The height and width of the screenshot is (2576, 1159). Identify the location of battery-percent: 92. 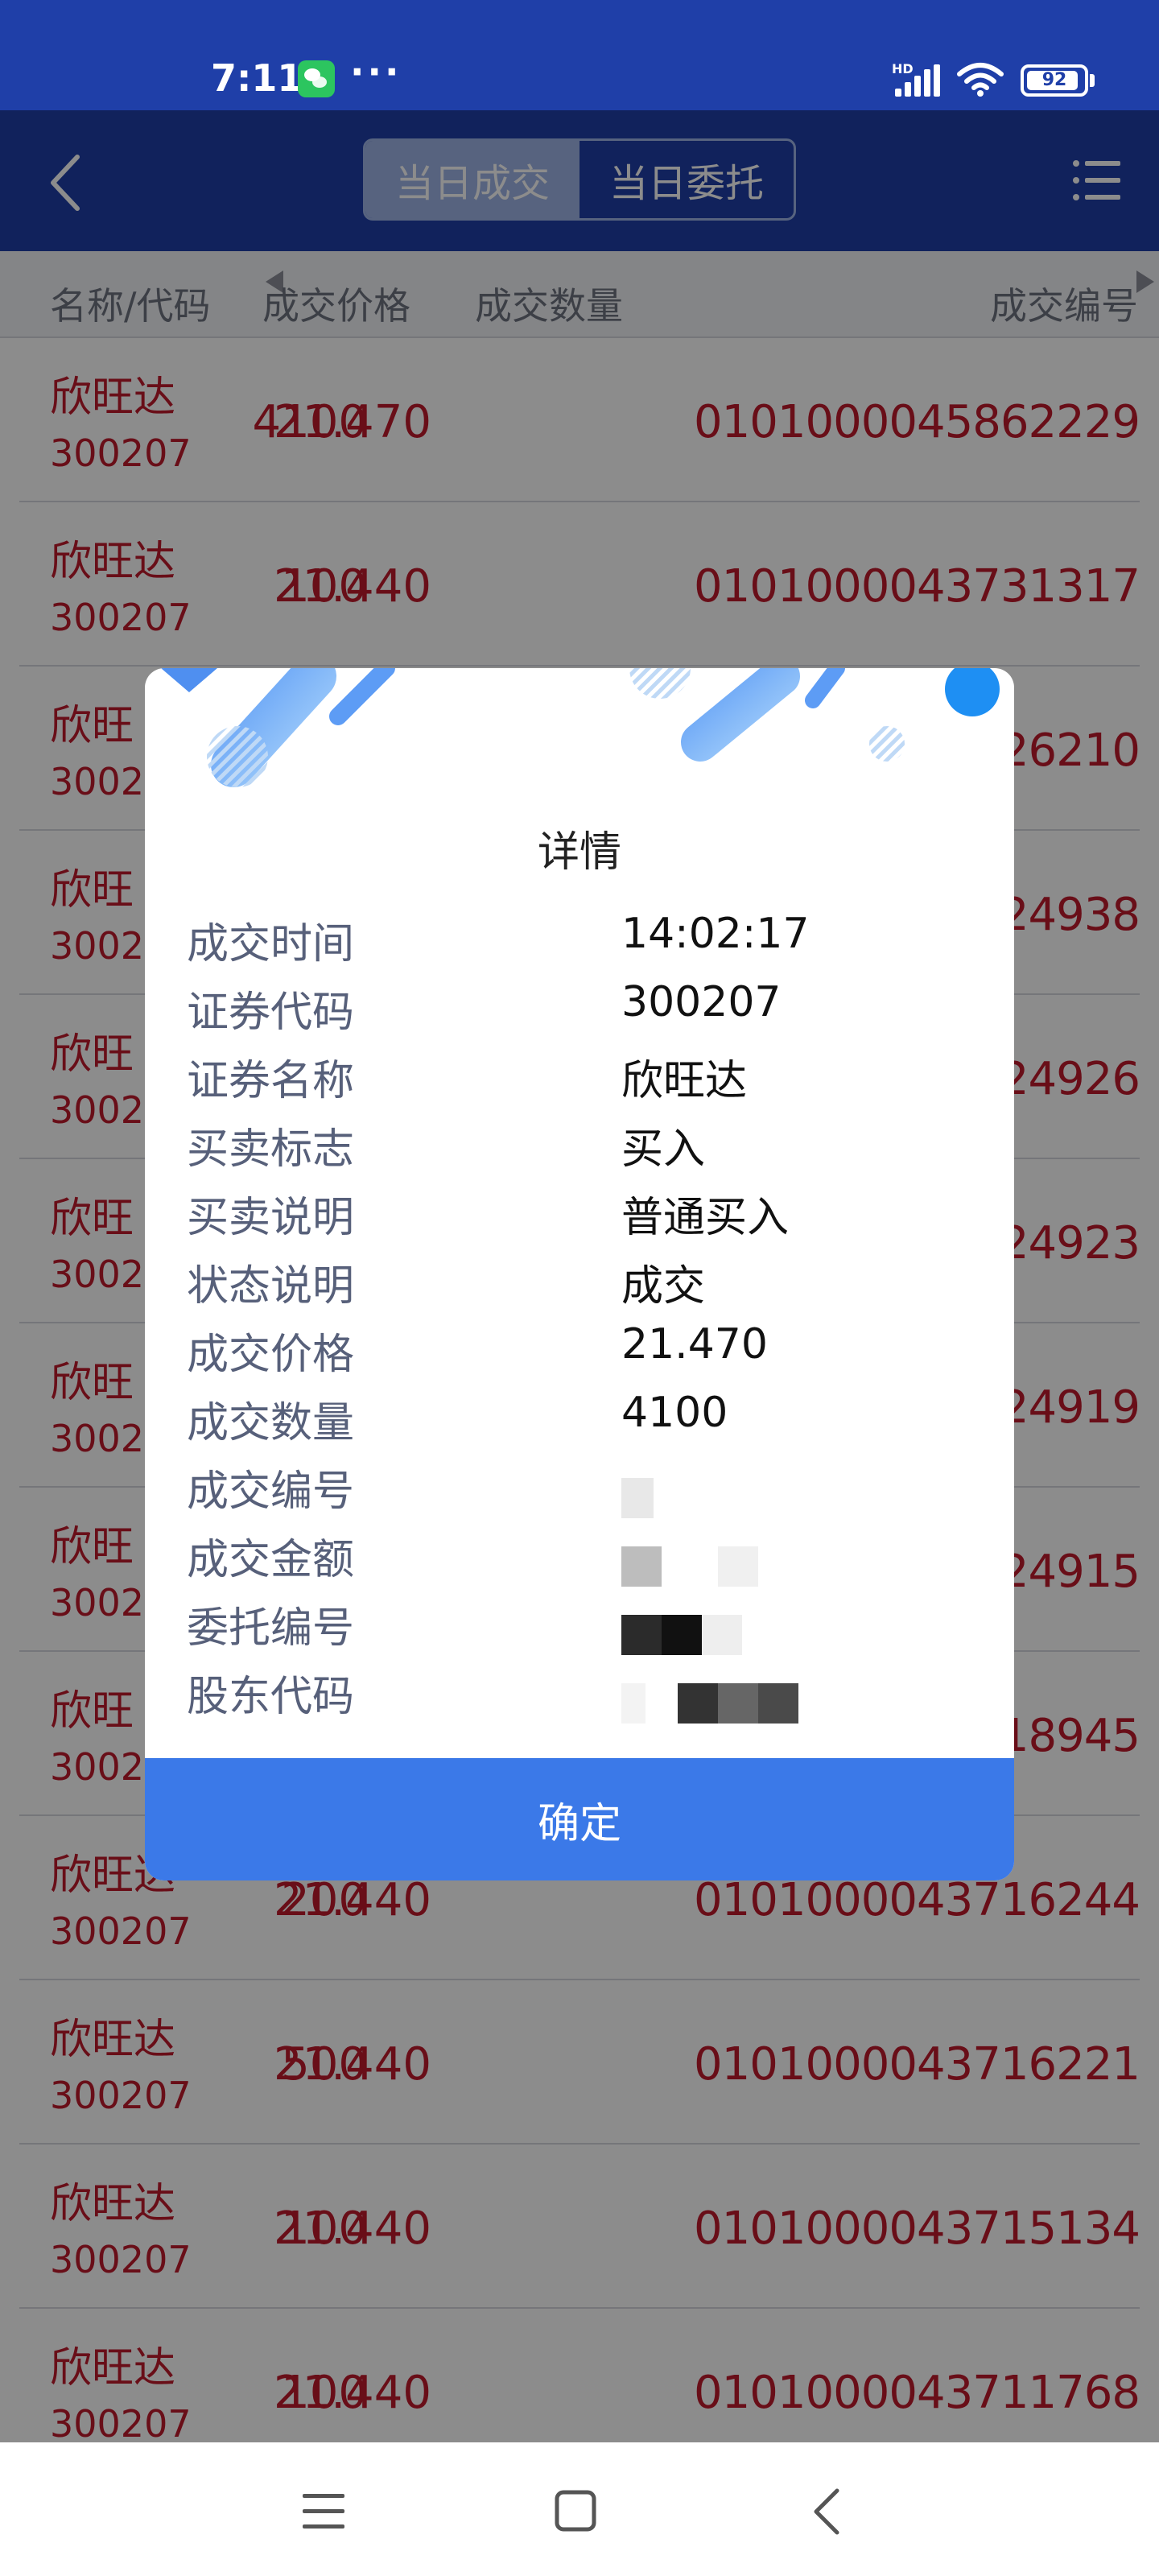
(1054, 80).